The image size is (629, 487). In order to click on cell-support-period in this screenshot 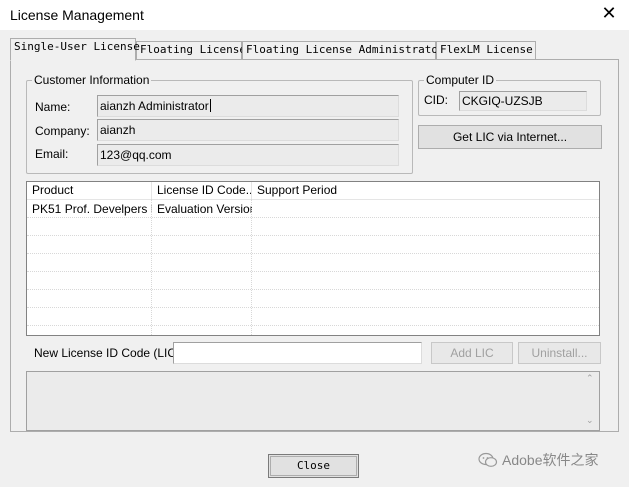, I will do `click(425, 209)`.